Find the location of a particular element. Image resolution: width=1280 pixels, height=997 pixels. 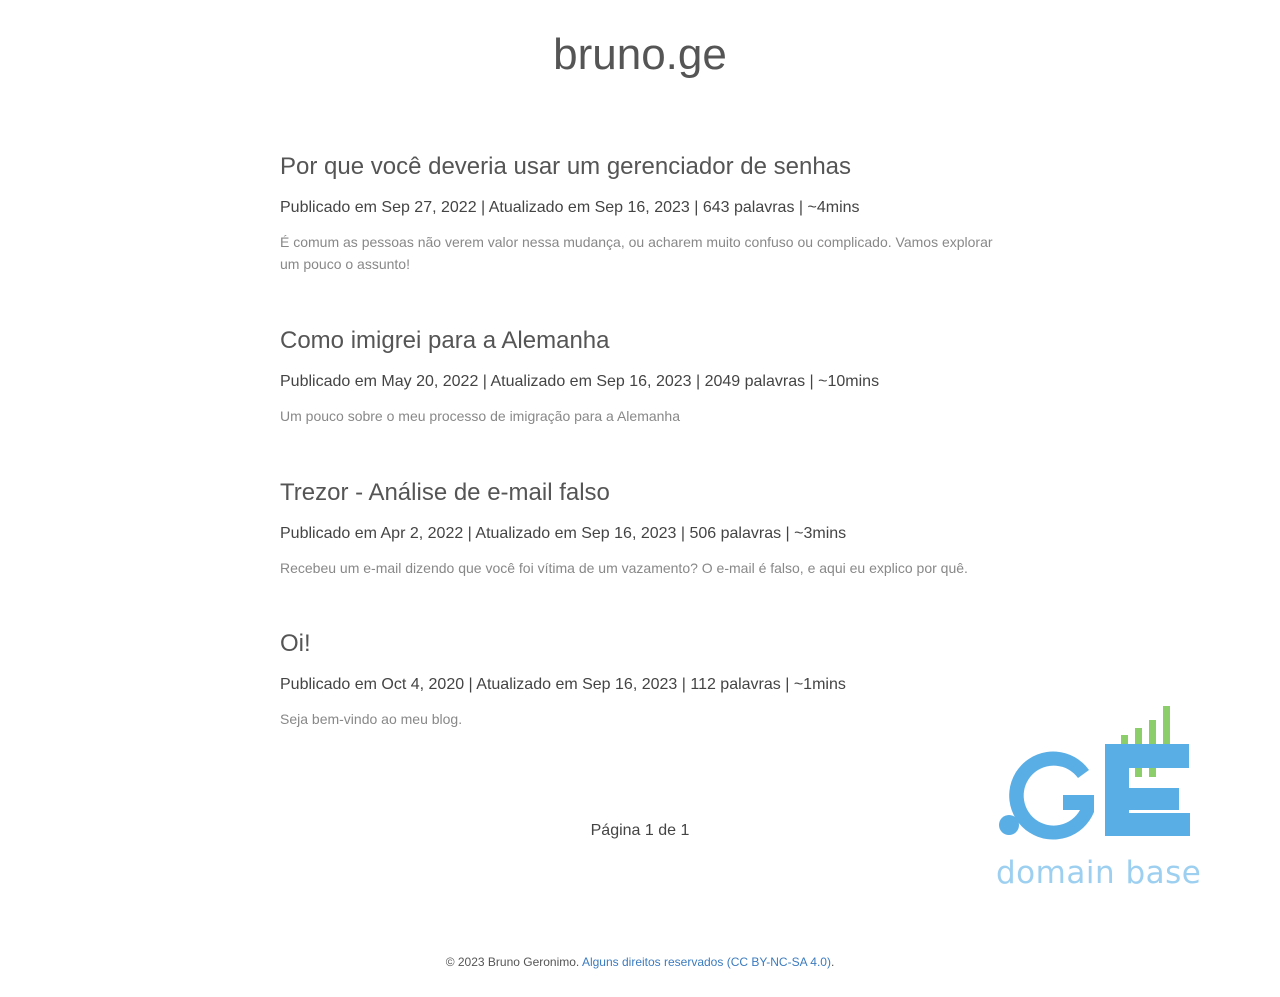

footer-copyright: © 2023 Bruno Geronimo. is located at coordinates (512, 962).